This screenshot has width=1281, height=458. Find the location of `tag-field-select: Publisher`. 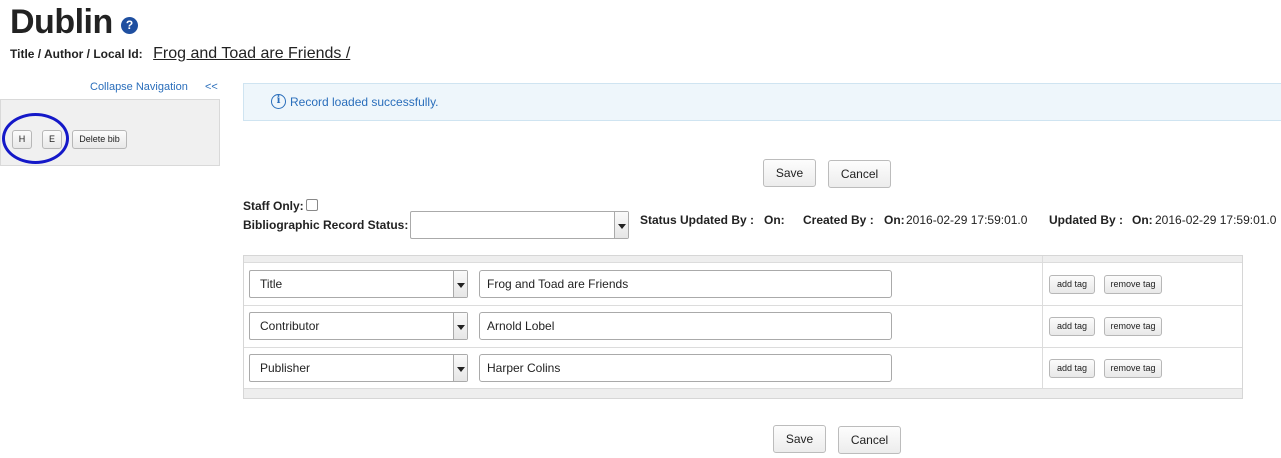

tag-field-select: Publisher is located at coordinates (358, 368).